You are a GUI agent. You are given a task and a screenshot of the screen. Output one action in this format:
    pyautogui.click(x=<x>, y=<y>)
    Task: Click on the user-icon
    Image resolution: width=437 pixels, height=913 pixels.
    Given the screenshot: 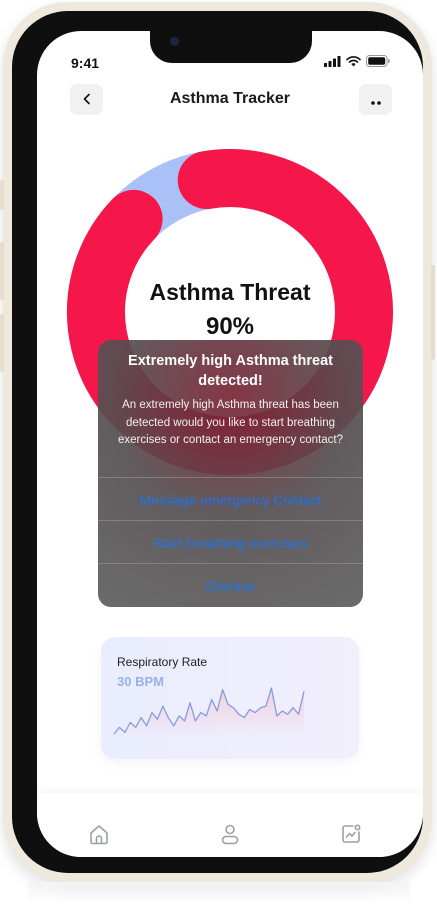 What is the action you would take?
    pyautogui.click(x=230, y=836)
    